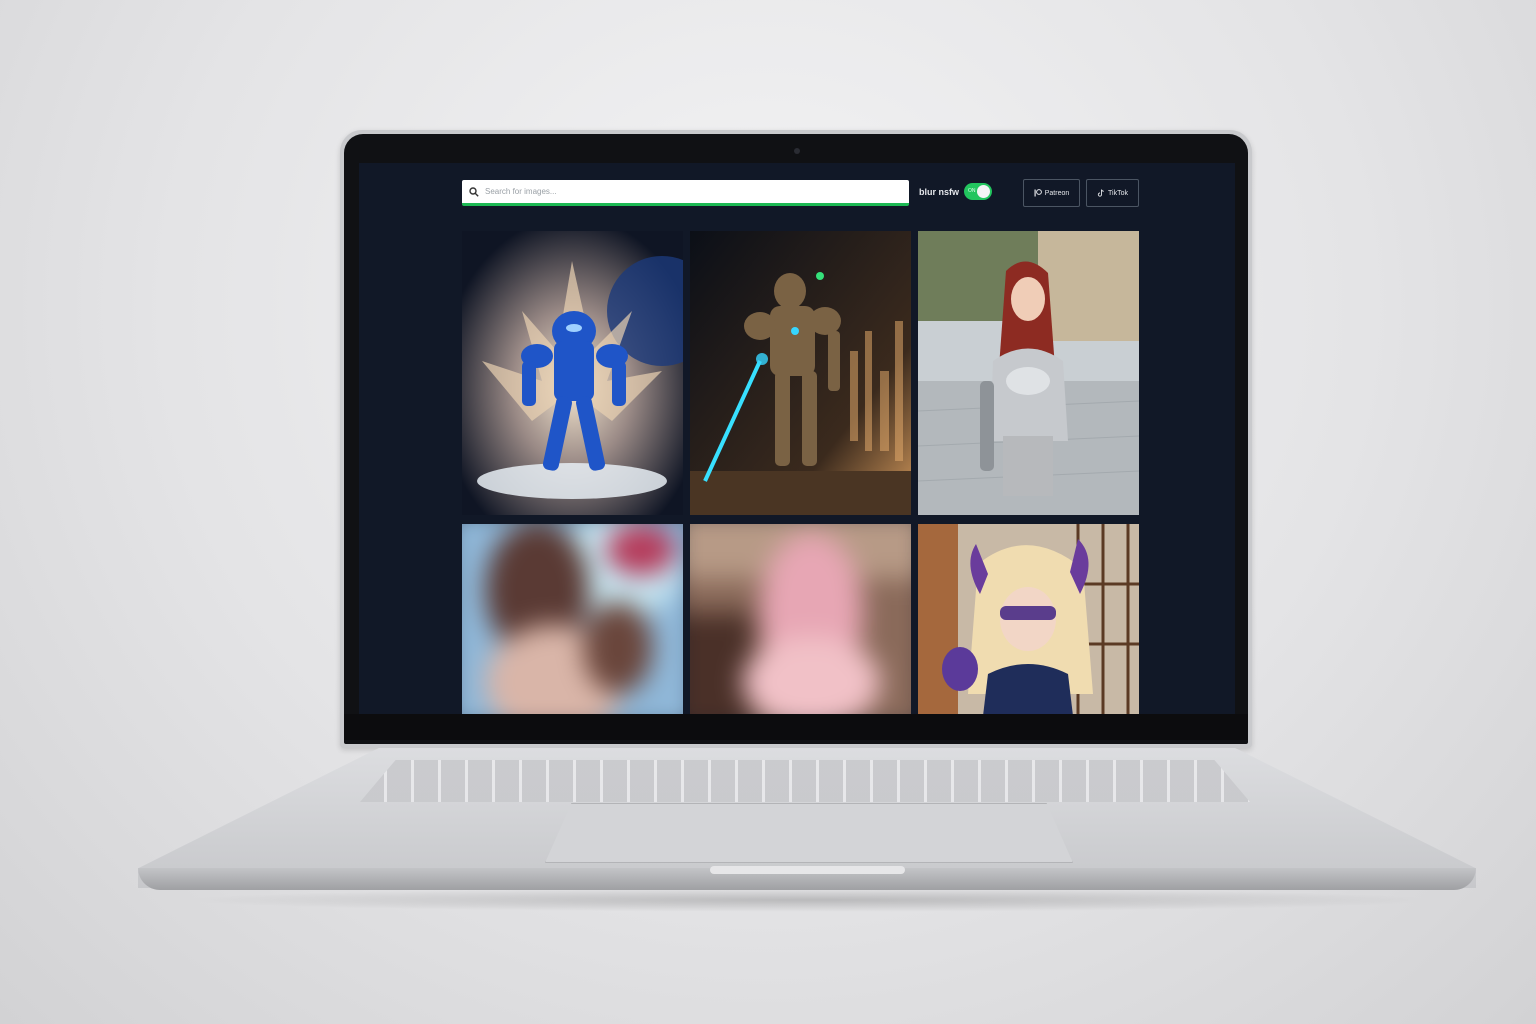 The width and height of the screenshot is (1536, 1024). What do you see at coordinates (810, 900) in the screenshot?
I see `laptop-shadow` at bounding box center [810, 900].